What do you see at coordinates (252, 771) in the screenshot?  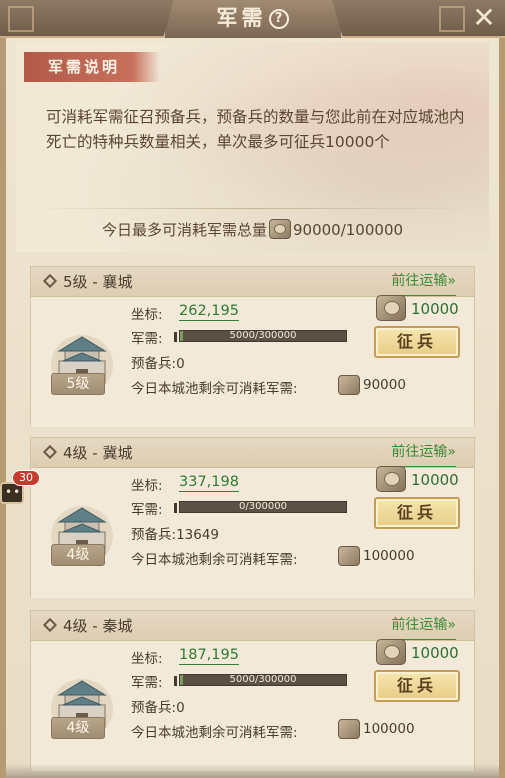 I see `bottom-shadow` at bounding box center [252, 771].